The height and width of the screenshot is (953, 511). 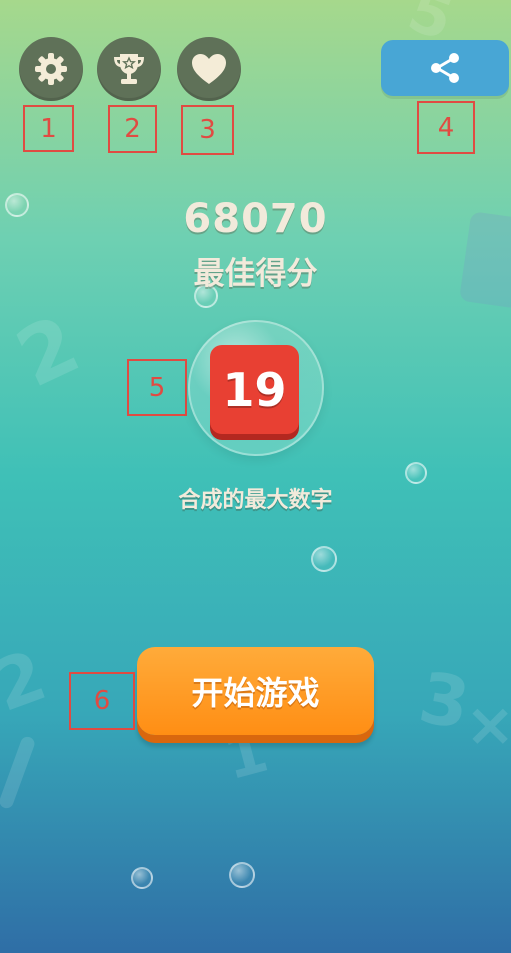 I want to click on gear-icon, so click(x=51, y=69).